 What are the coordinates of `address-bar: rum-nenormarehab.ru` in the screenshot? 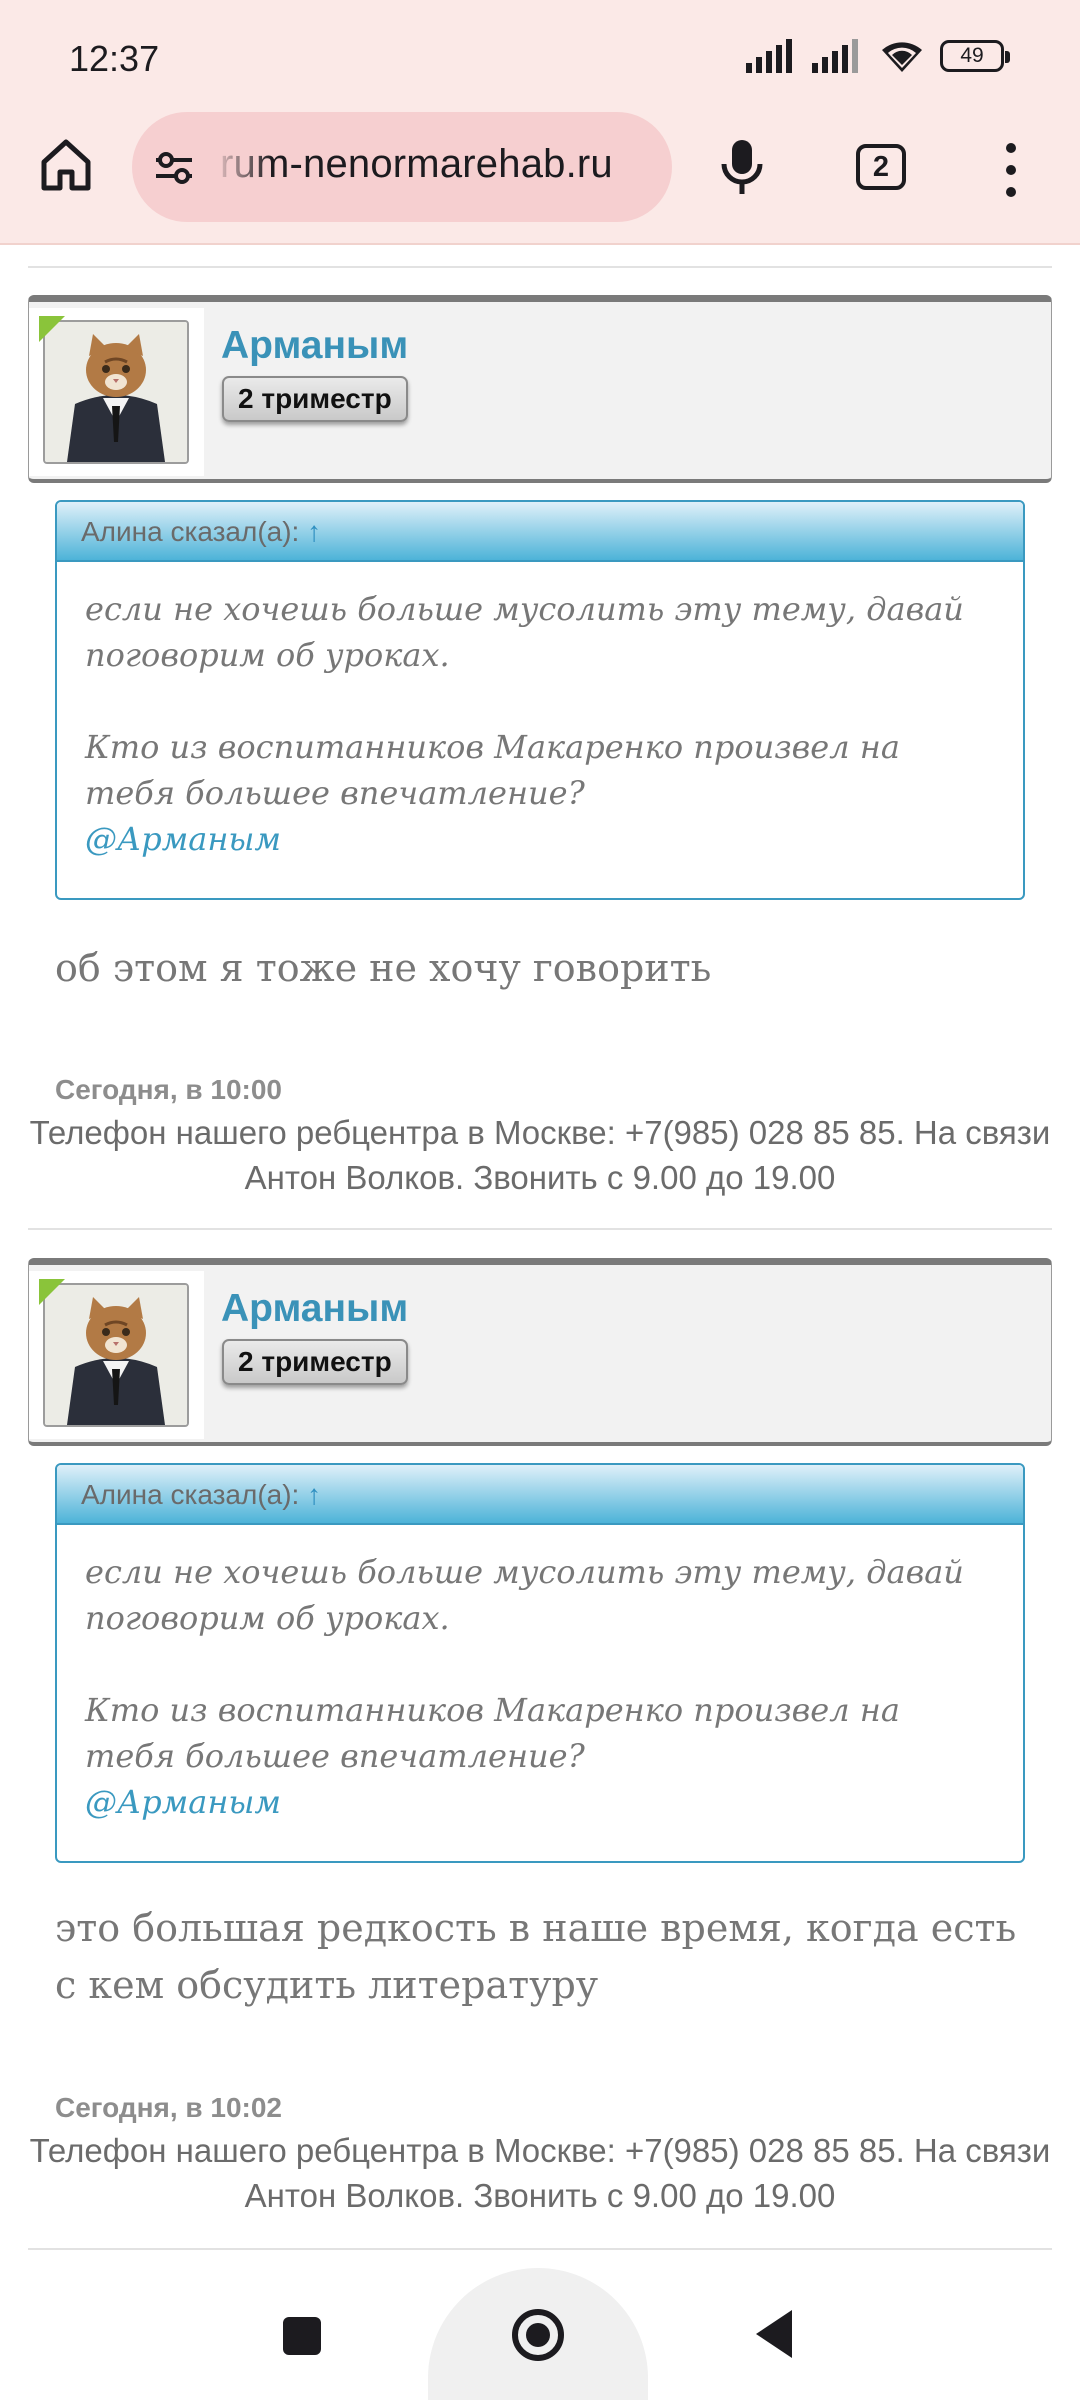 It's located at (402, 167).